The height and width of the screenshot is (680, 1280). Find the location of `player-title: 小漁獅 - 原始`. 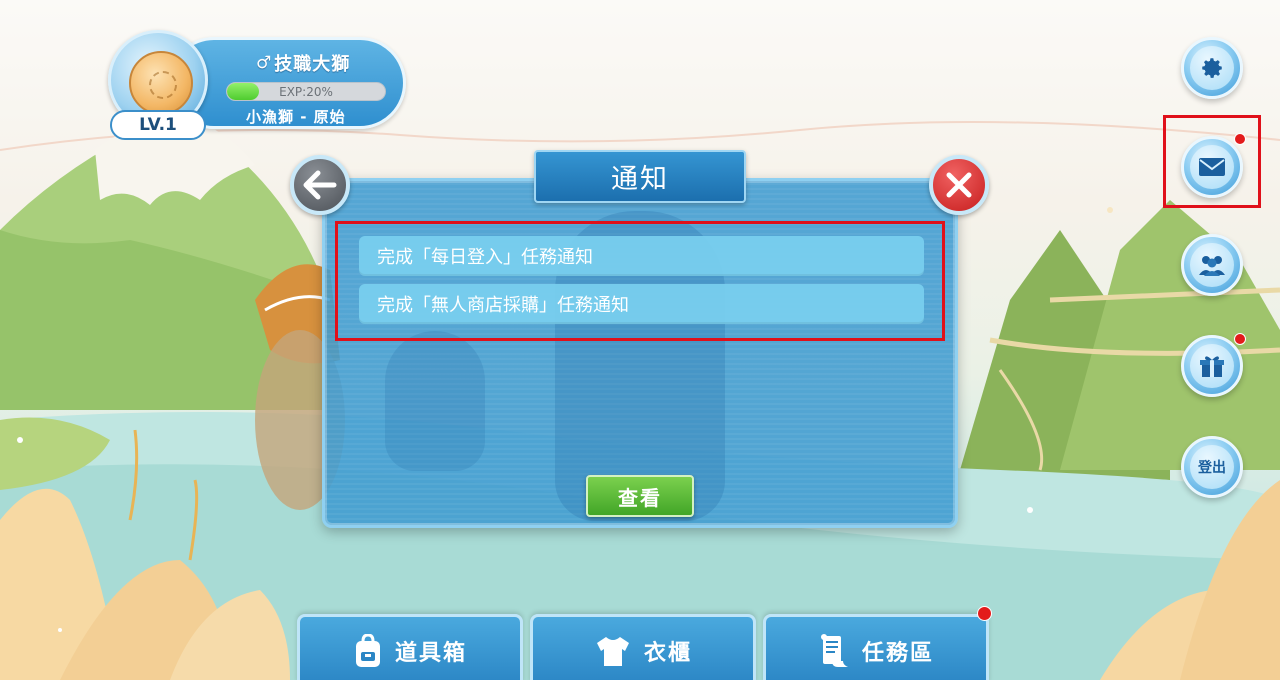

player-title: 小漁獅 - 原始 is located at coordinates (296, 117).